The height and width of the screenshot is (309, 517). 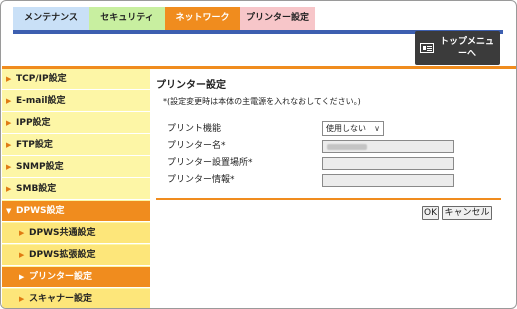 What do you see at coordinates (191, 85) in the screenshot?
I see `page-title: プリンター設定` at bounding box center [191, 85].